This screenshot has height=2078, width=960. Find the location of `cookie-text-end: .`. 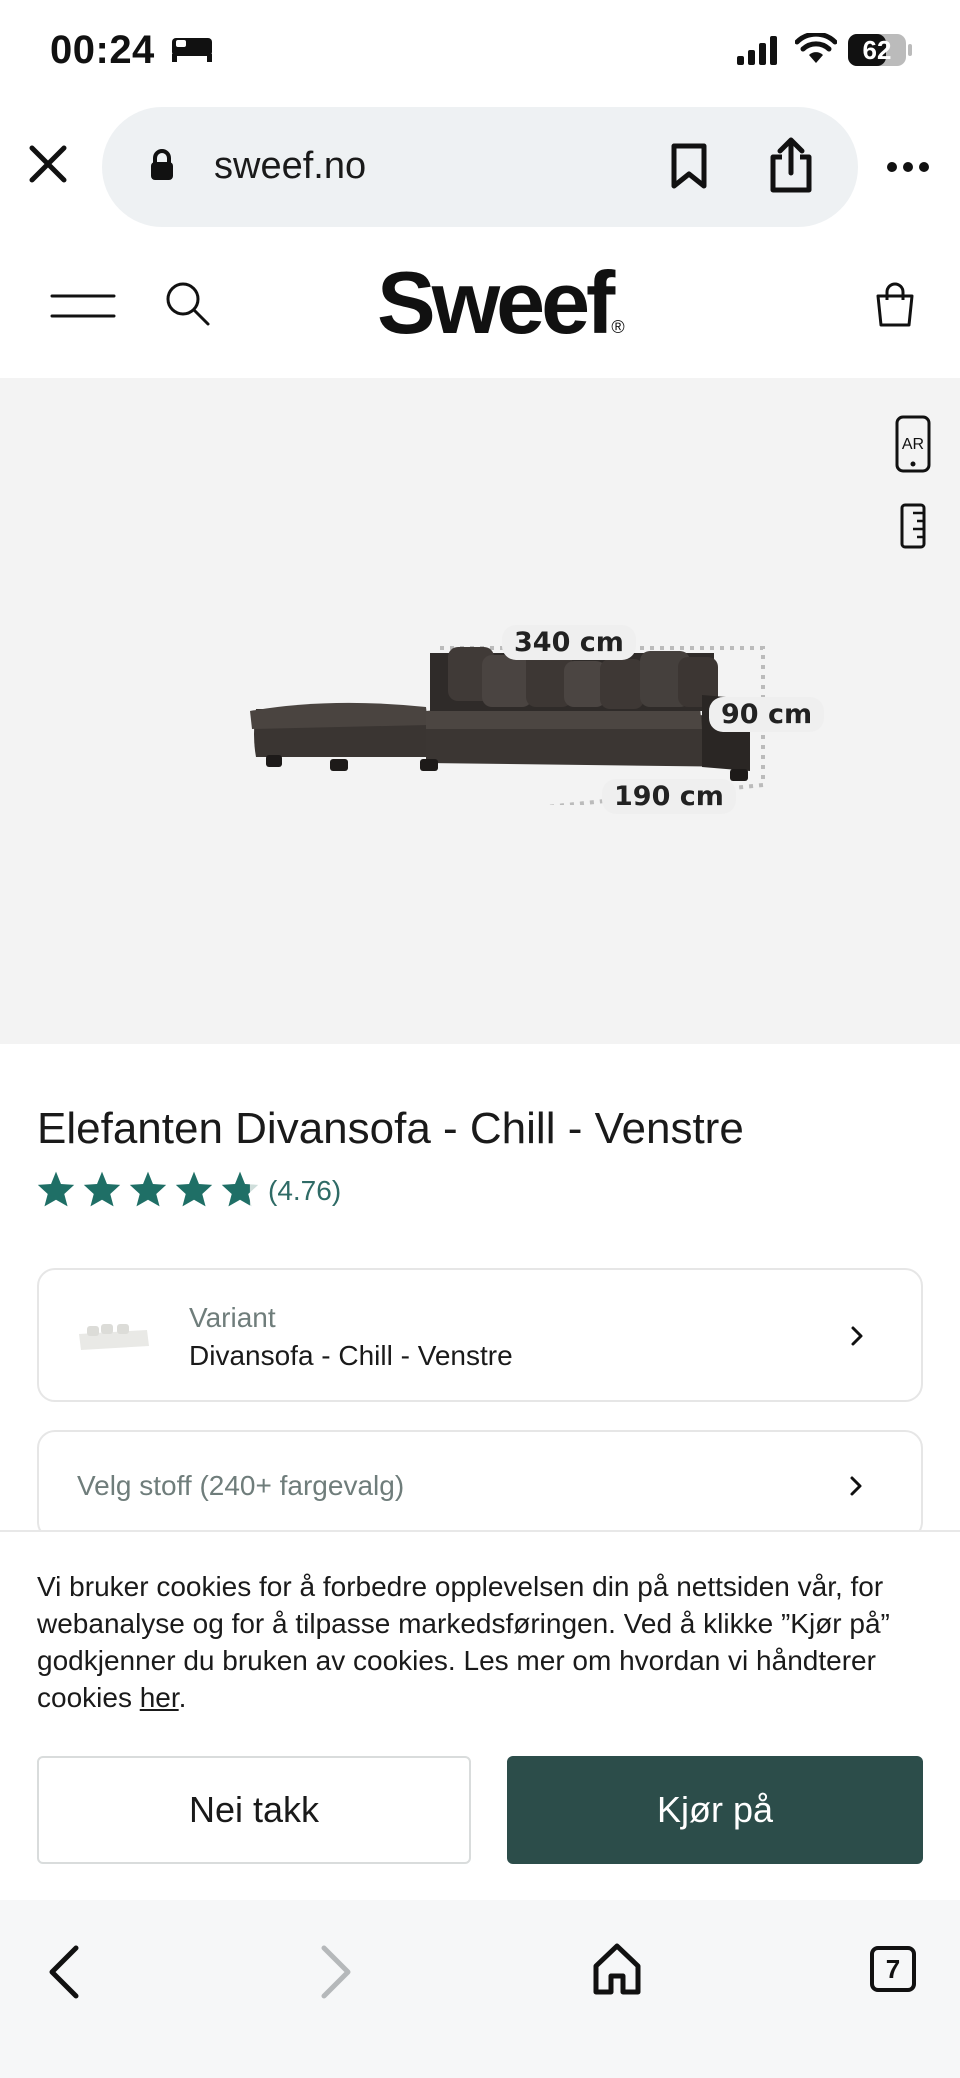

cookie-text-end: . is located at coordinates (182, 1697).